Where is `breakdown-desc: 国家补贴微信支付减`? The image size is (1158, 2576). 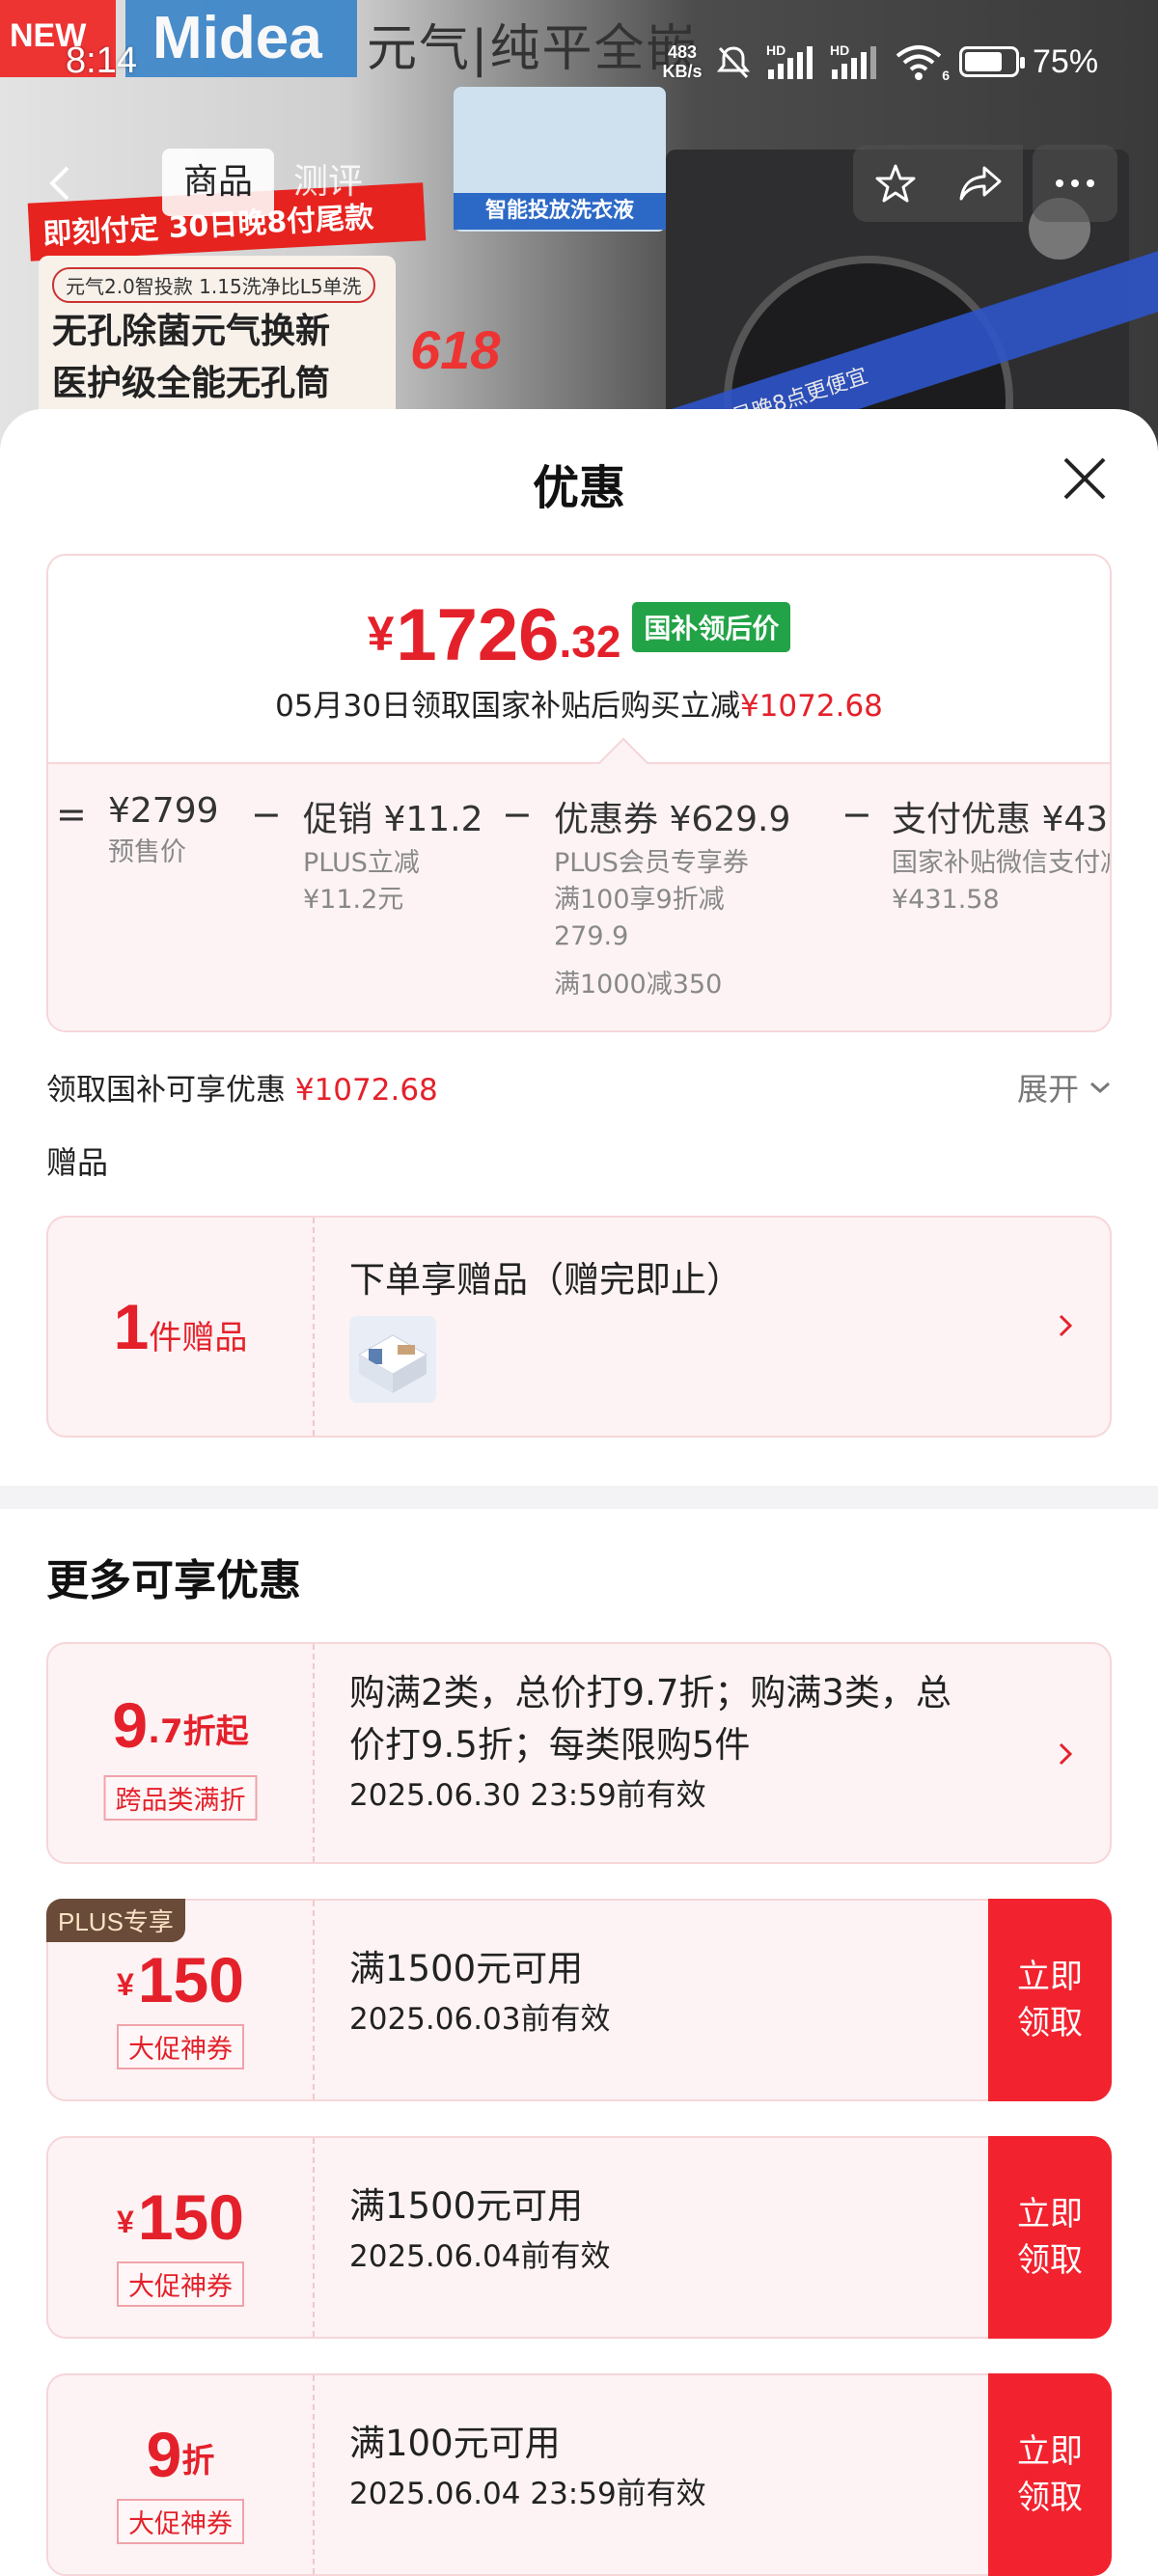 breakdown-desc: 国家补贴微信支付减 is located at coordinates (1002, 863).